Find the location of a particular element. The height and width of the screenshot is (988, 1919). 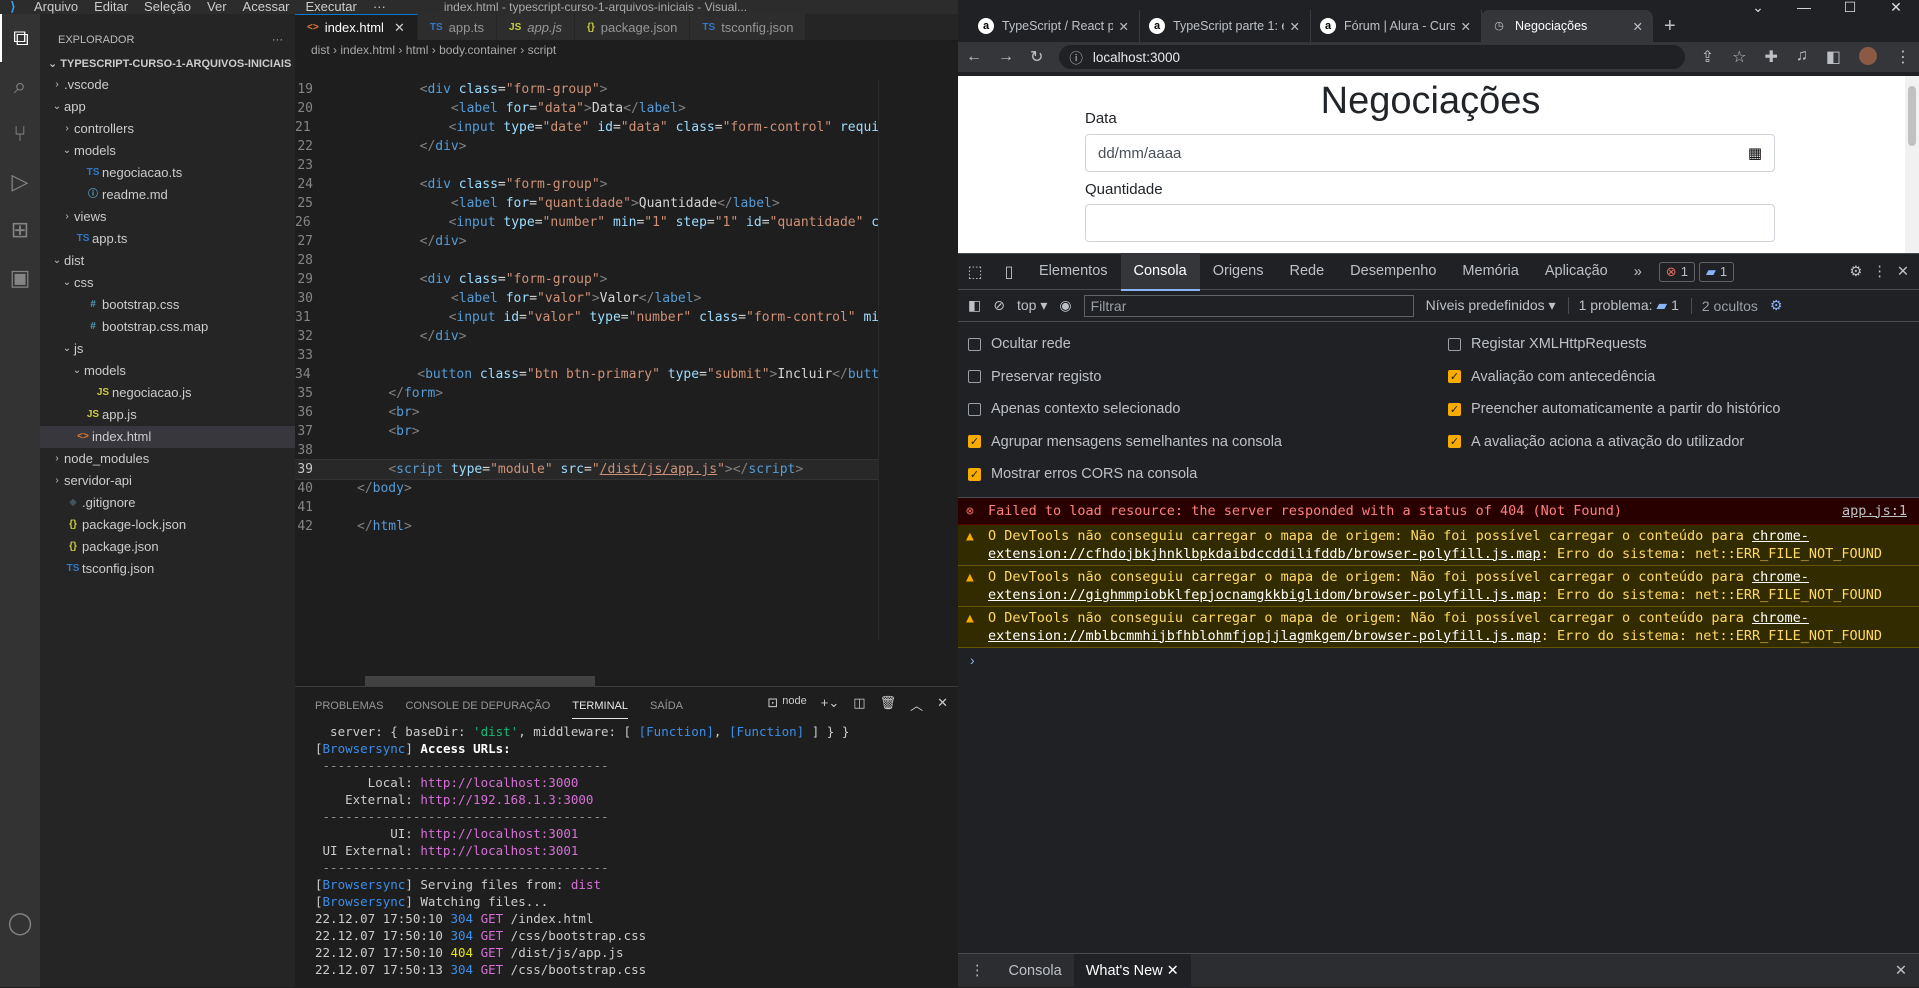

editor-tab: <> index.html ✕ is located at coordinates (356, 27).